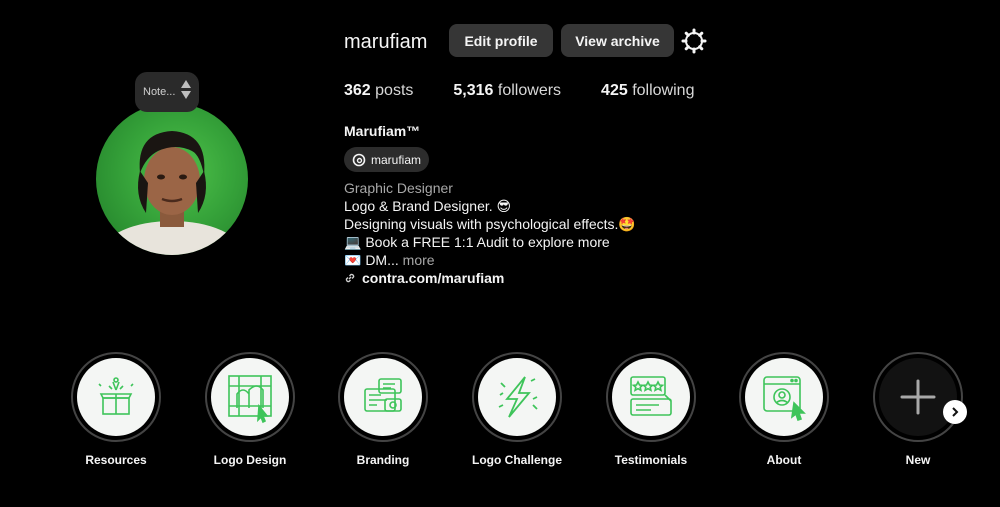 This screenshot has width=1000, height=507. What do you see at coordinates (784, 399) in the screenshot?
I see `profile-window-icon` at bounding box center [784, 399].